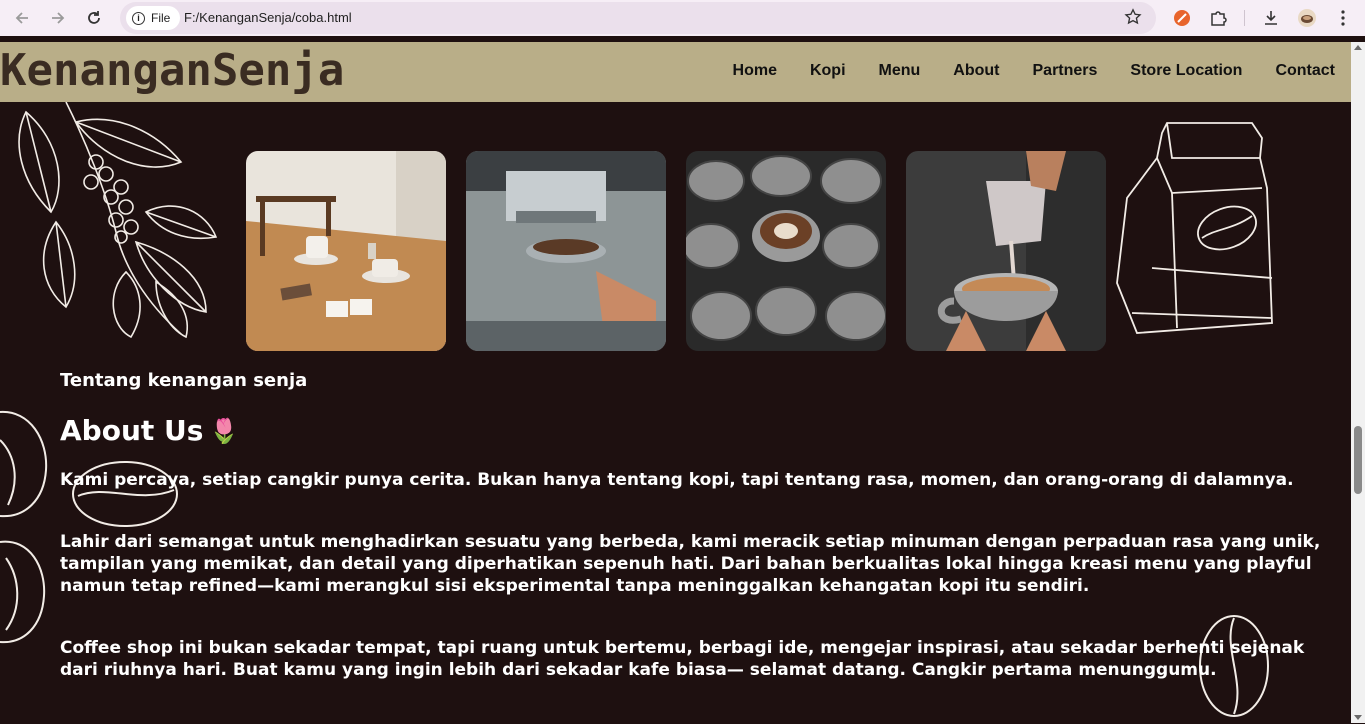 Image resolution: width=1365 pixels, height=724 pixels. I want to click on tulip-icon: 🌷, so click(224, 430).